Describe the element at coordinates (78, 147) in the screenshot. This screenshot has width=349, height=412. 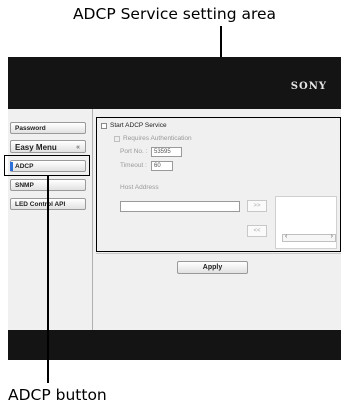
I see `chevron-up-icon: «` at that location.